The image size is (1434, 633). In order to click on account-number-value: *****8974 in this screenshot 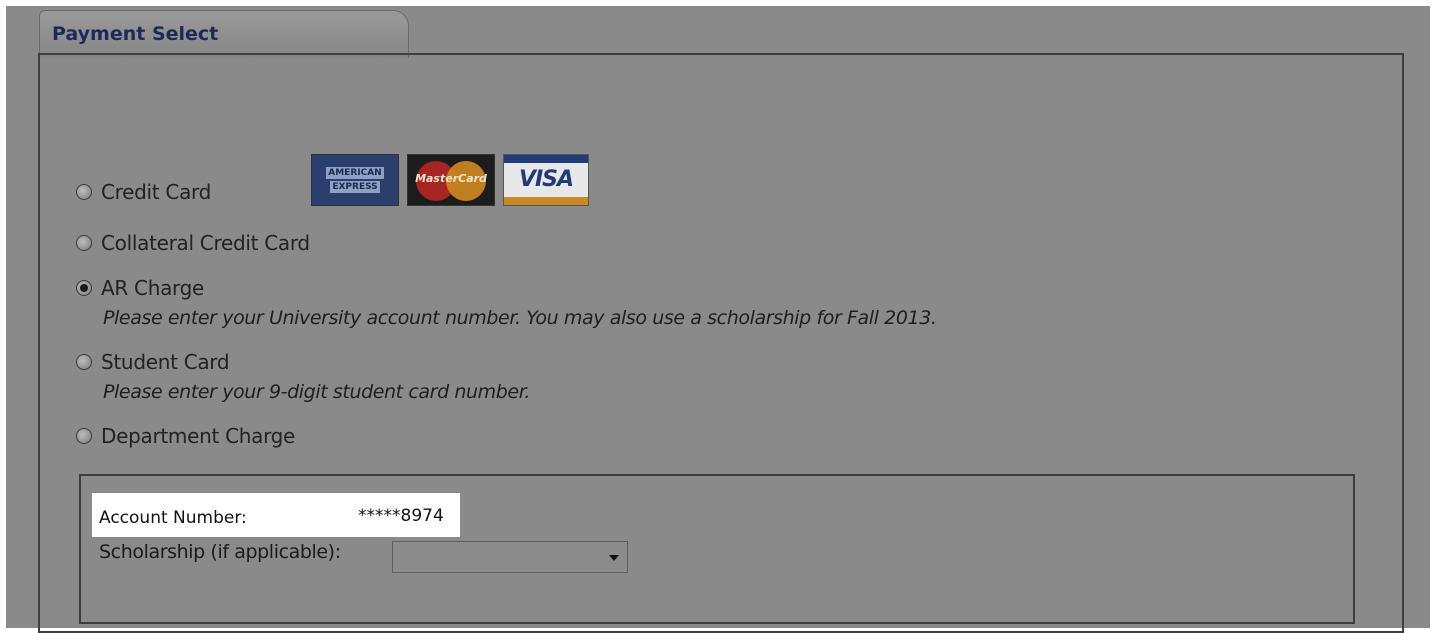, I will do `click(401, 516)`.